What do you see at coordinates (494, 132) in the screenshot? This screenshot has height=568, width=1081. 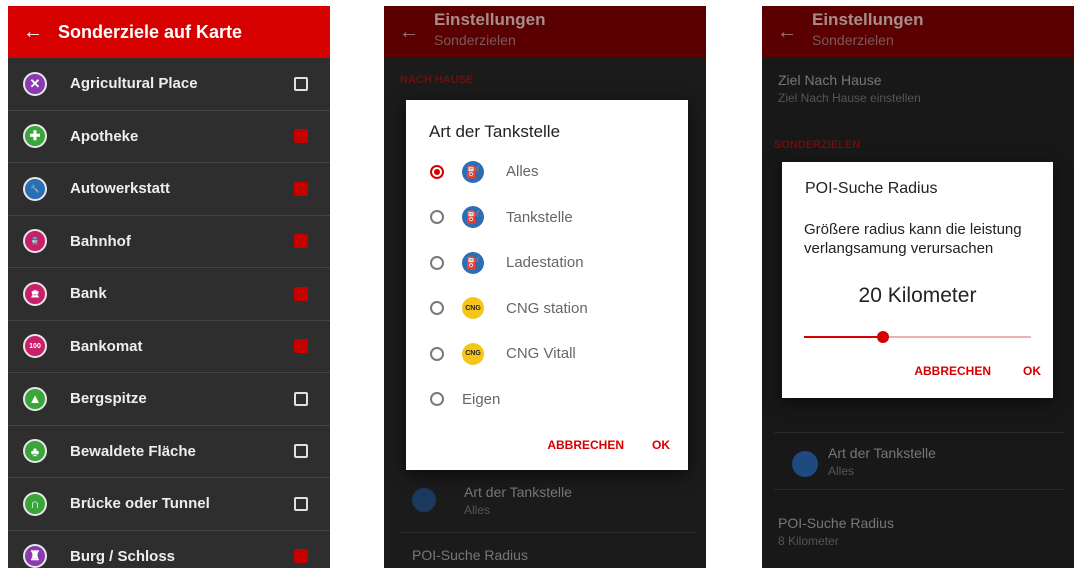 I see `dialog-title: Art der Tankstelle` at bounding box center [494, 132].